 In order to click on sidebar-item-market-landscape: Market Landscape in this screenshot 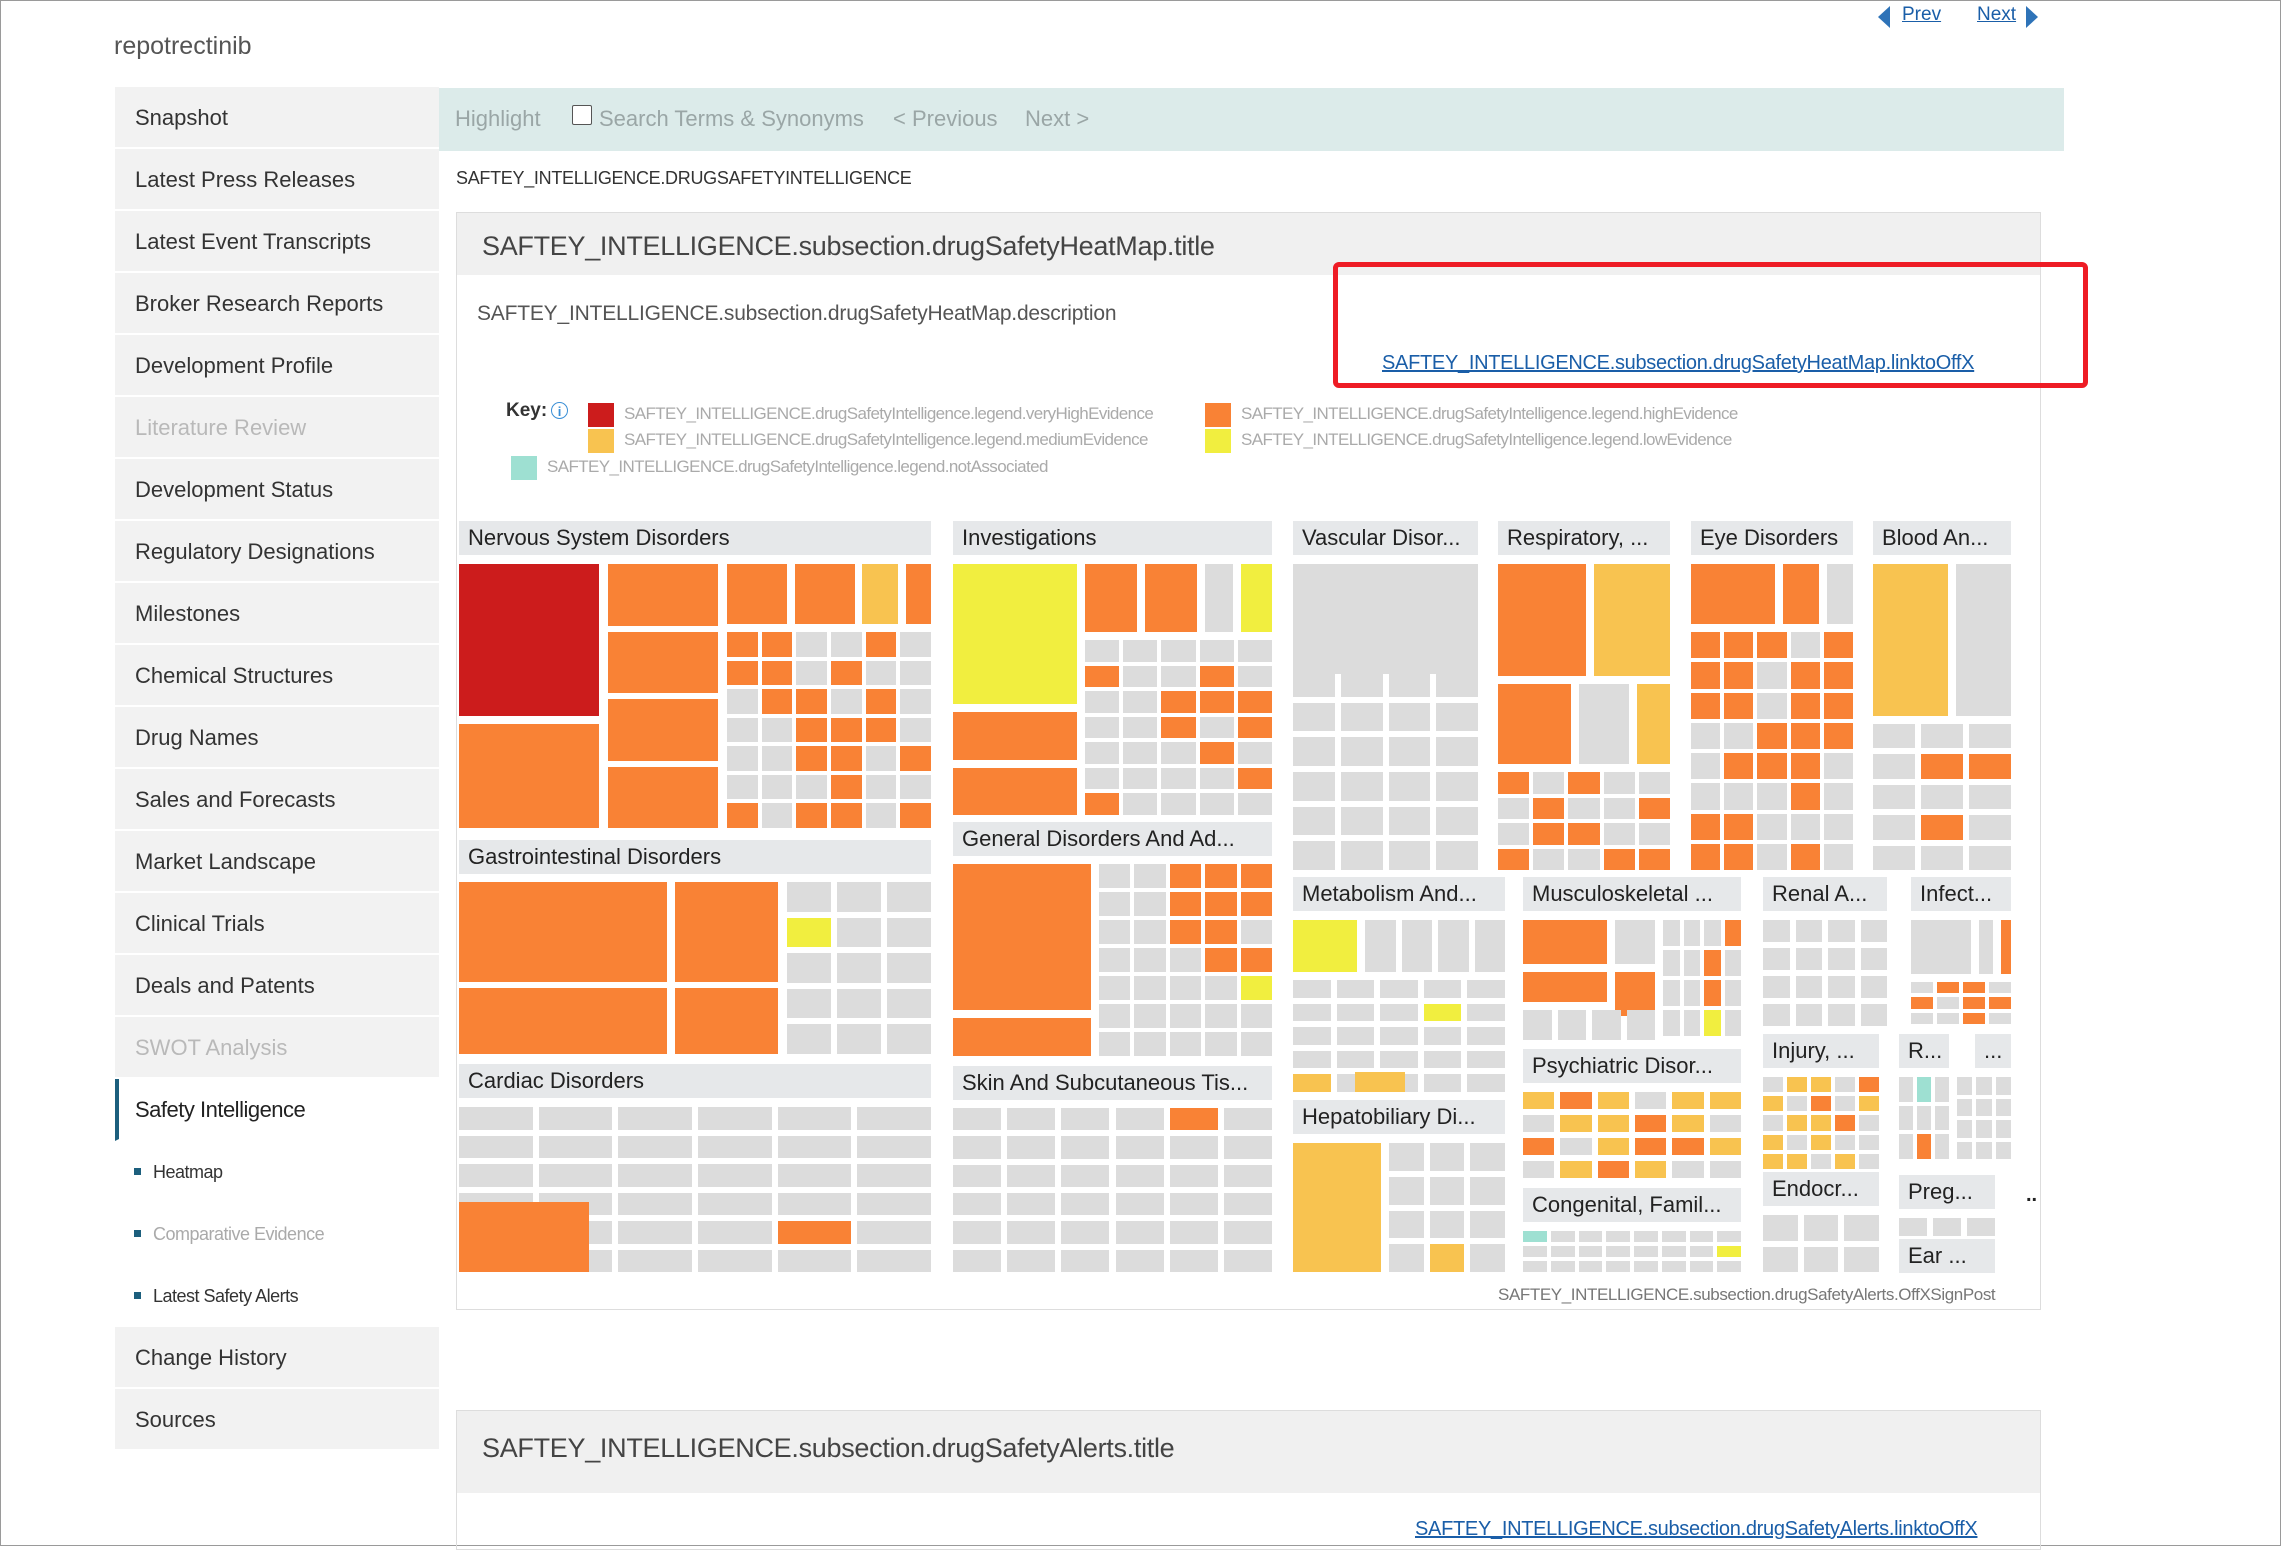, I will do `click(277, 862)`.